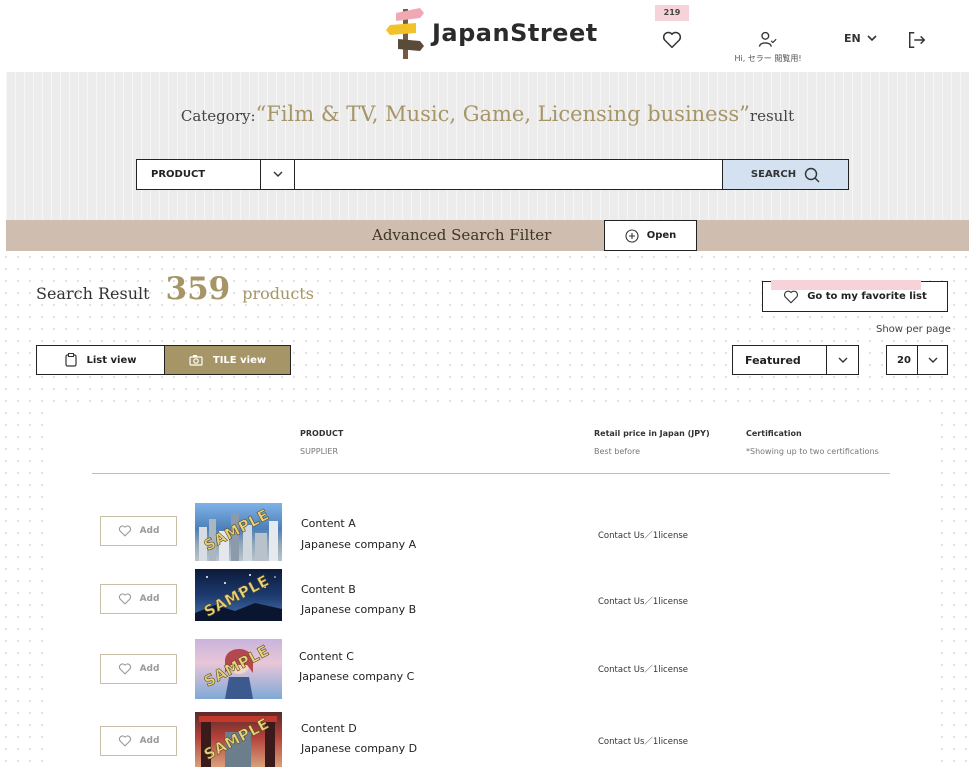 This screenshot has height=767, width=969. I want to click on advanced-filter-open-button: Open, so click(650, 235).